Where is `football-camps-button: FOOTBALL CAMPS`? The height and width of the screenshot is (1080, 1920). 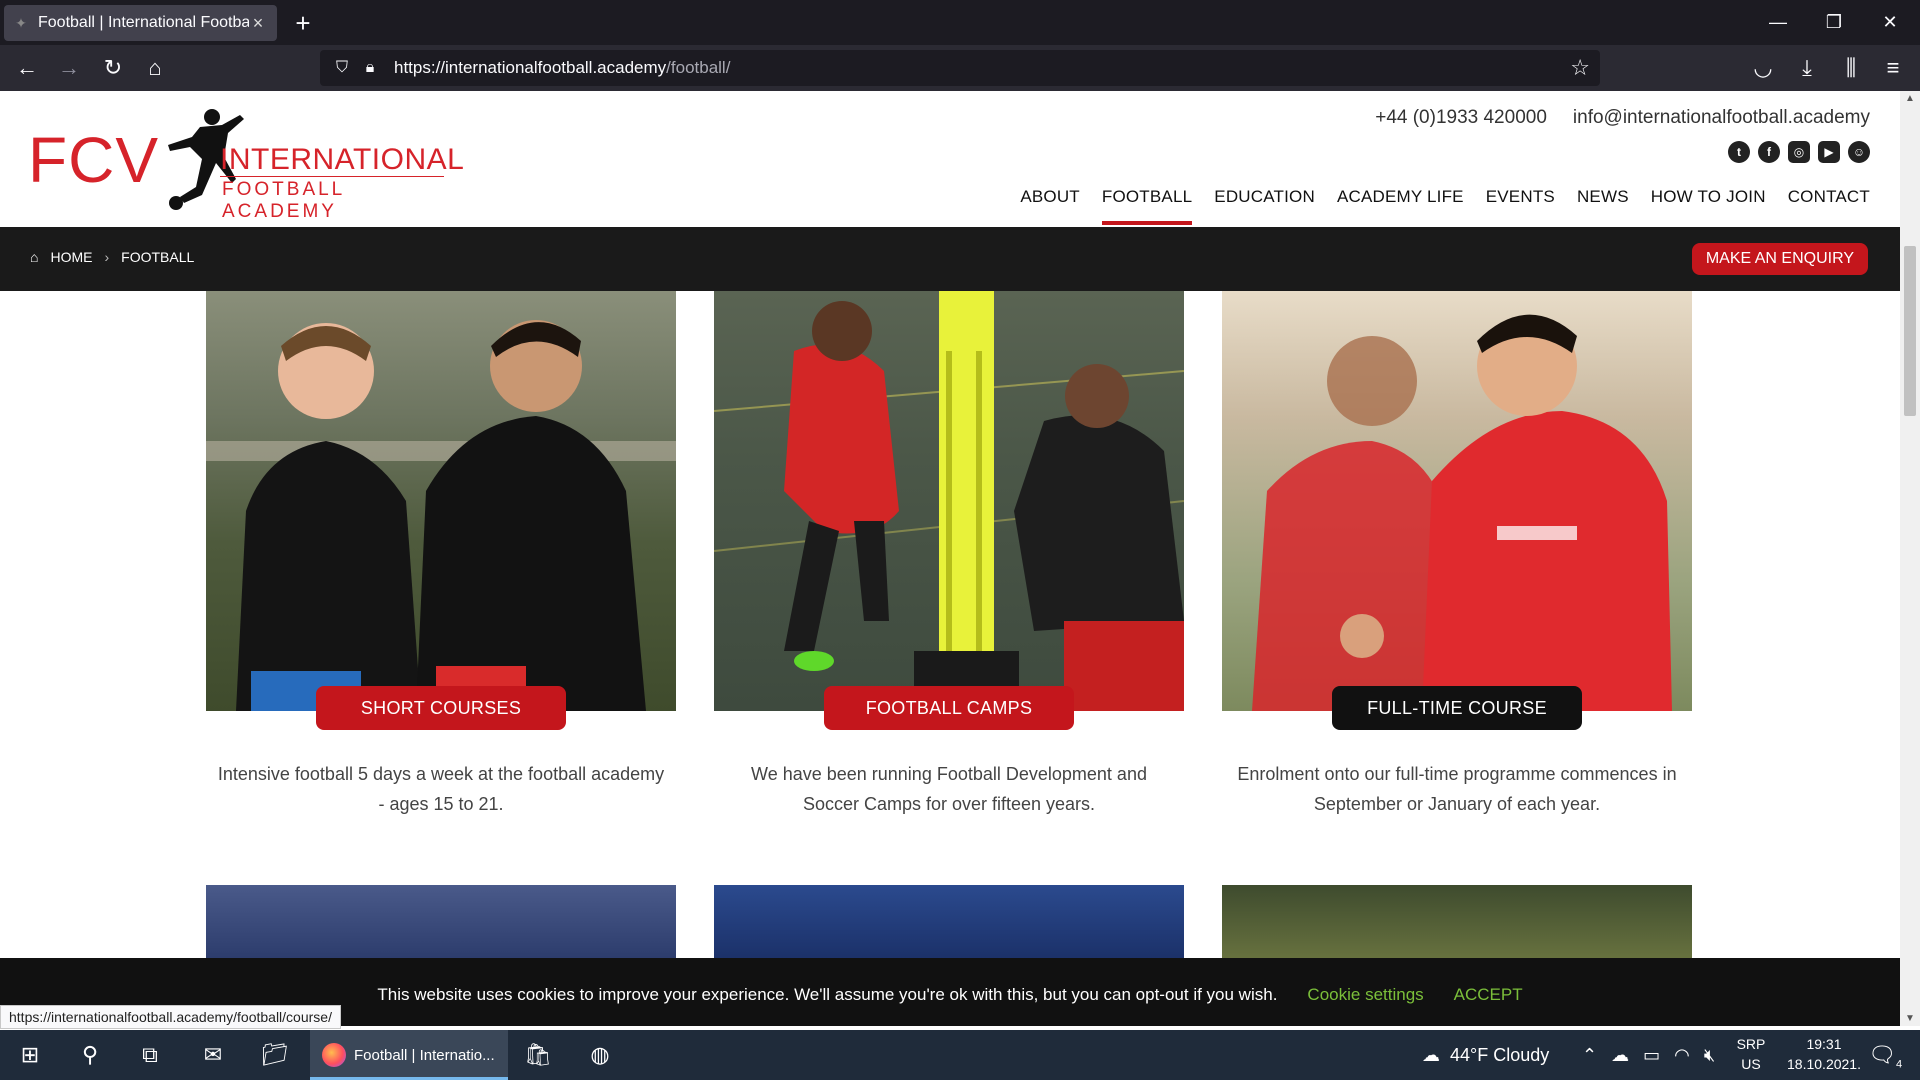
football-camps-button: FOOTBALL CAMPS is located at coordinates (949, 708).